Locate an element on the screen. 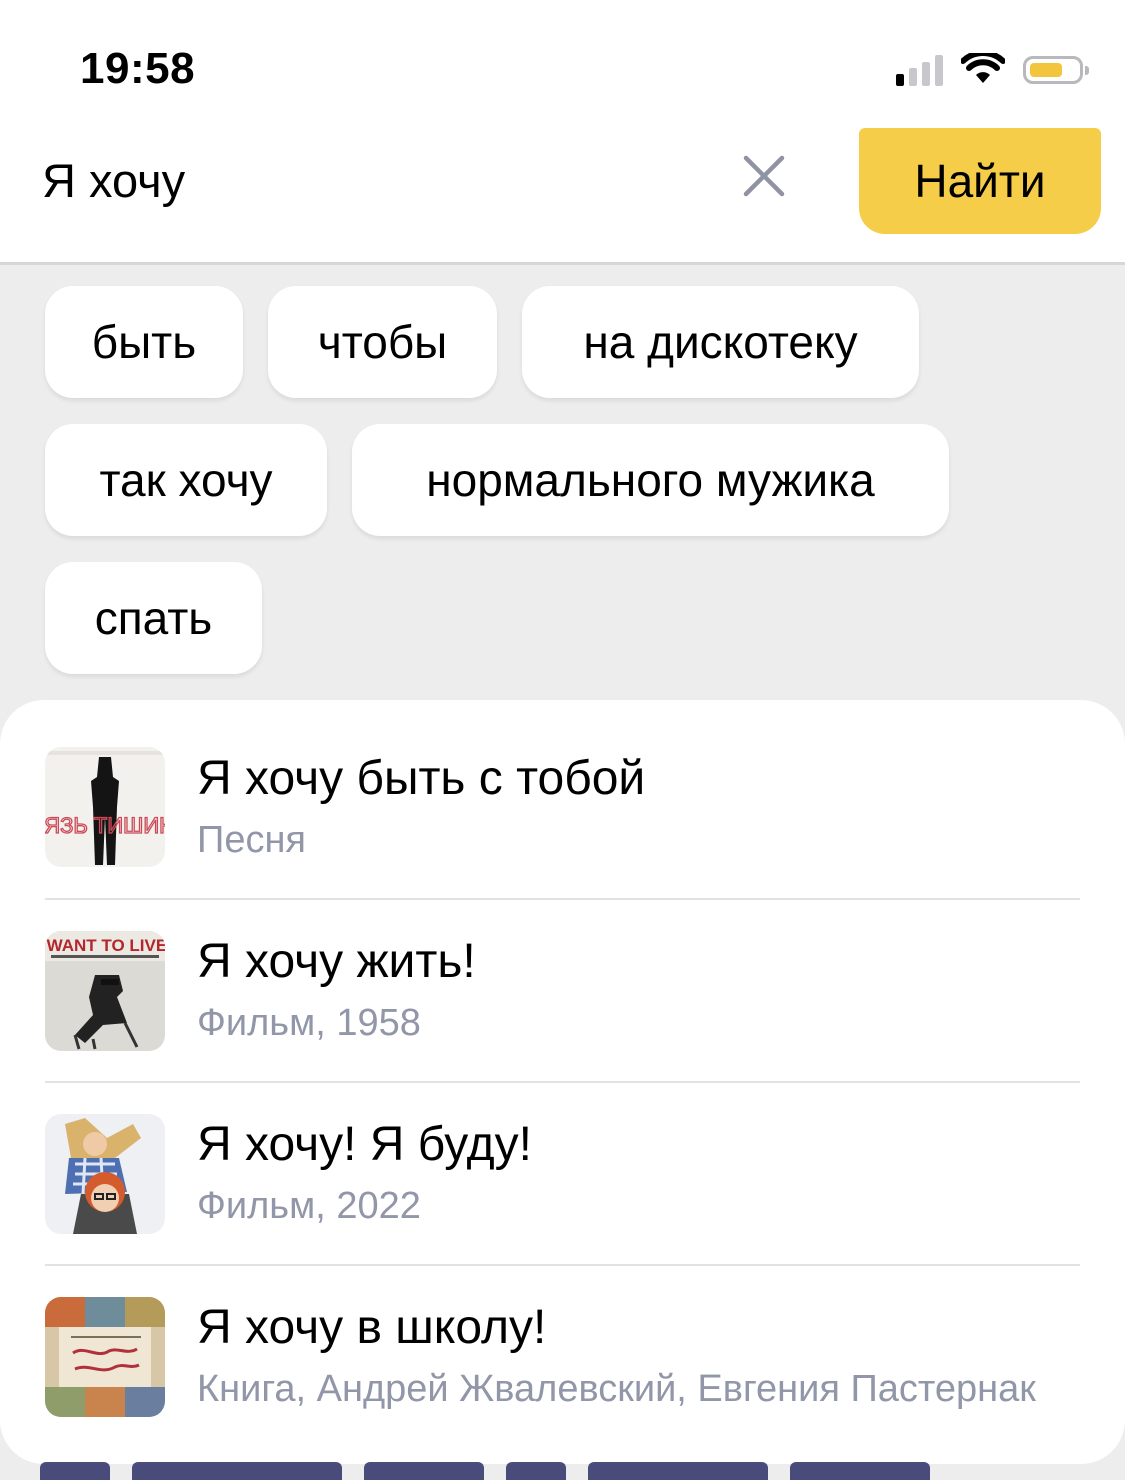 The width and height of the screenshot is (1125, 1480). suggestion-chip: на дискотеку is located at coordinates (720, 342).